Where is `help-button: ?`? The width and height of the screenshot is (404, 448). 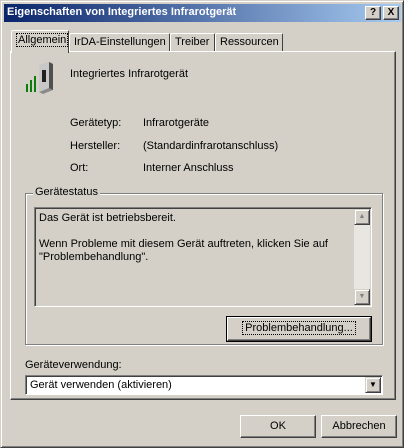 help-button: ? is located at coordinates (373, 13).